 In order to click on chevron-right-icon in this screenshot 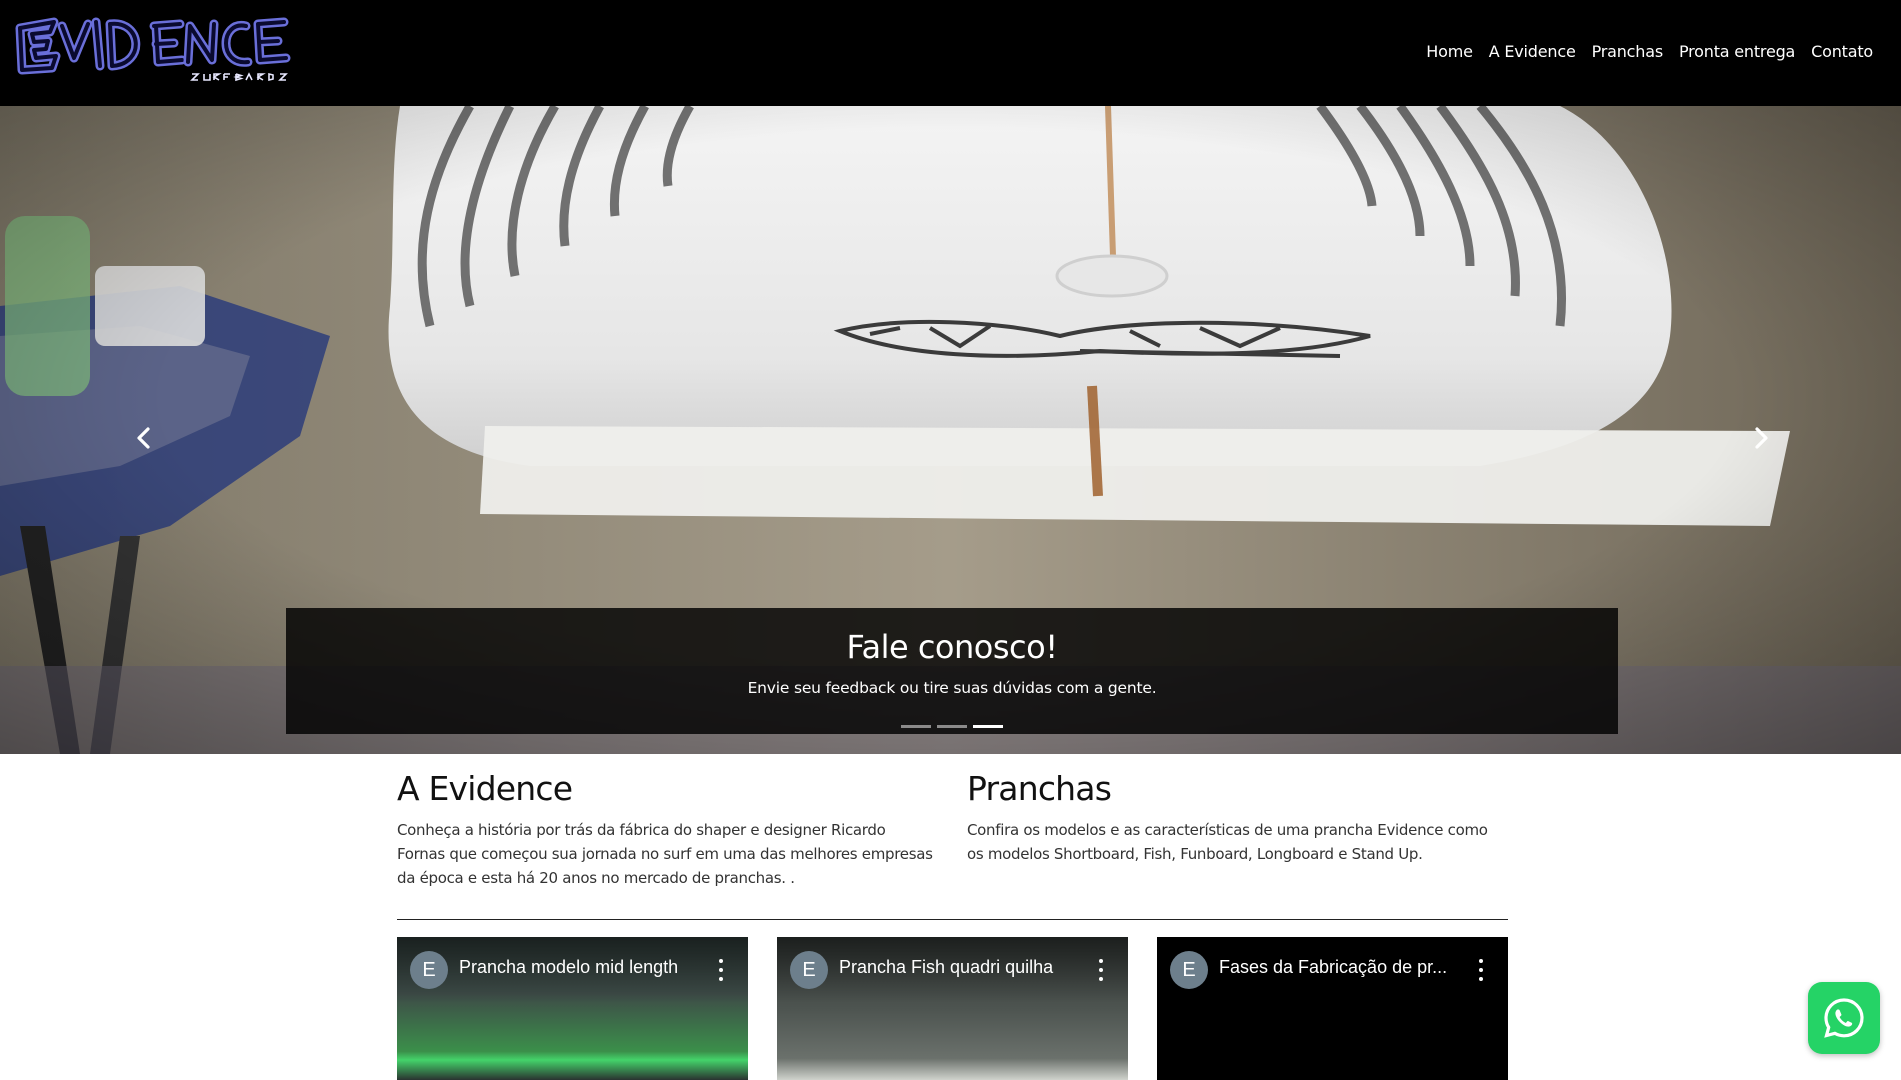, I will do `click(1761, 438)`.